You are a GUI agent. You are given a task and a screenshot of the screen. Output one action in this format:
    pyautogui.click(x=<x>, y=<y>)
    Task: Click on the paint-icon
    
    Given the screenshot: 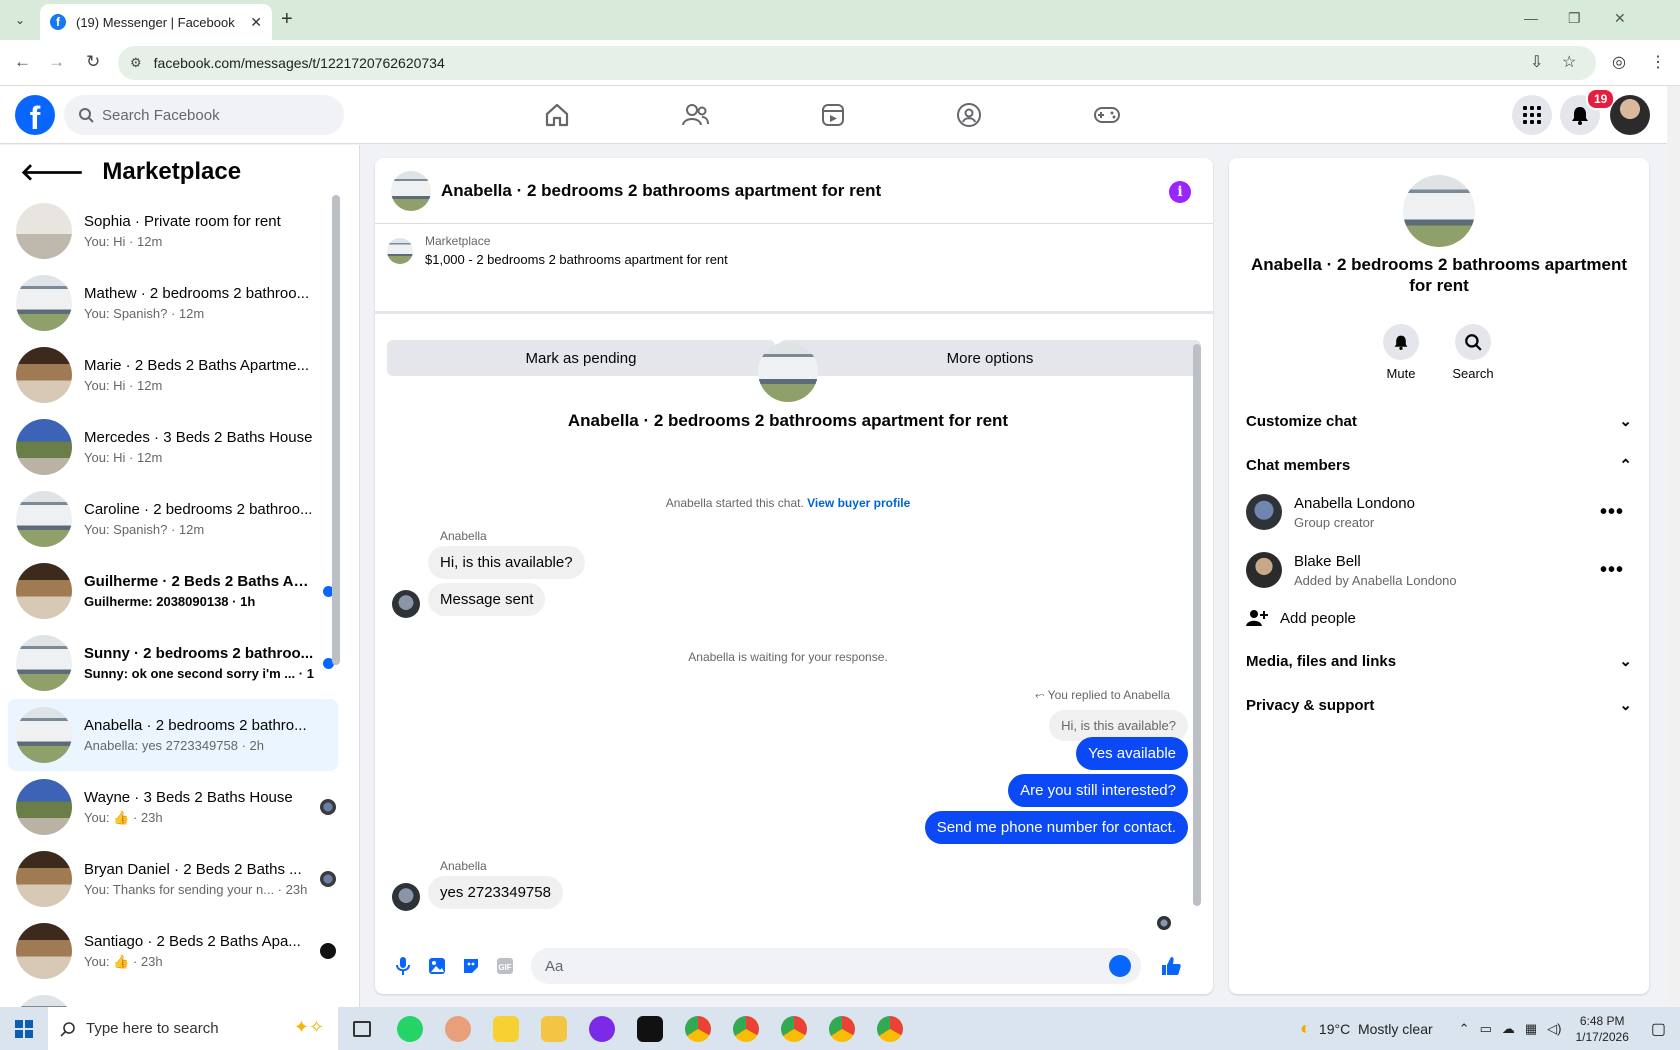 What is the action you would take?
    pyautogui.click(x=458, y=1028)
    